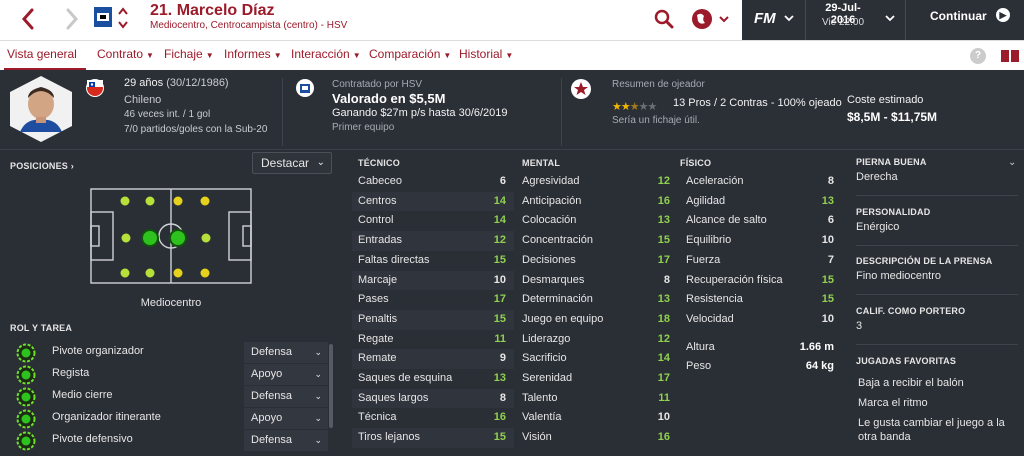 The width and height of the screenshot is (1024, 456). What do you see at coordinates (711, 19) in the screenshot?
I see `world-icon` at bounding box center [711, 19].